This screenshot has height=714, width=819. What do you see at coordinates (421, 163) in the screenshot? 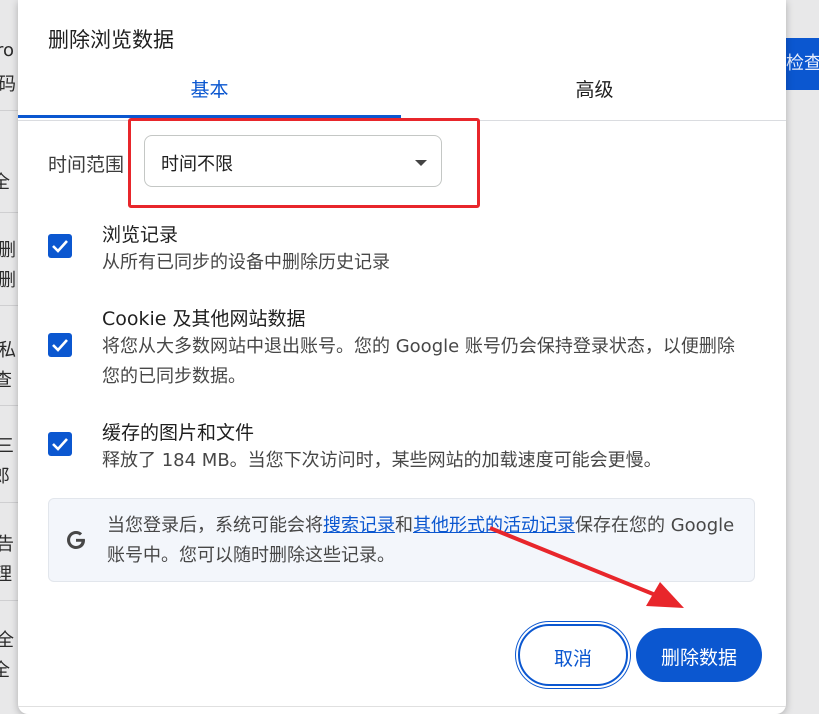
I see `caret-down-icon` at bounding box center [421, 163].